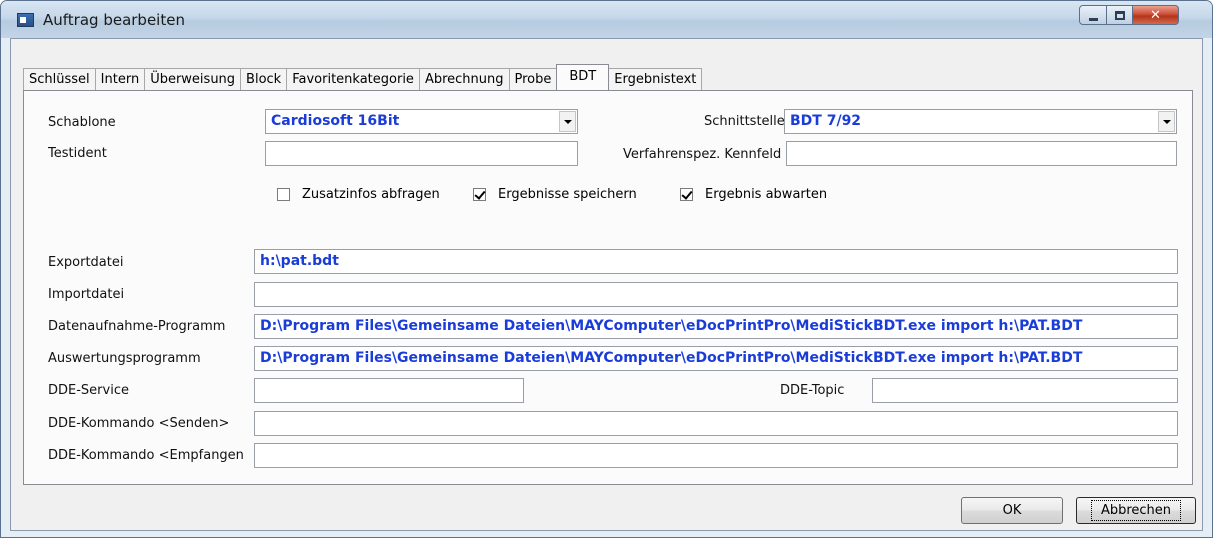 Image resolution: width=1213 pixels, height=538 pixels. I want to click on zusatzinfos-label: Zusatzinfos abfragen, so click(371, 194).